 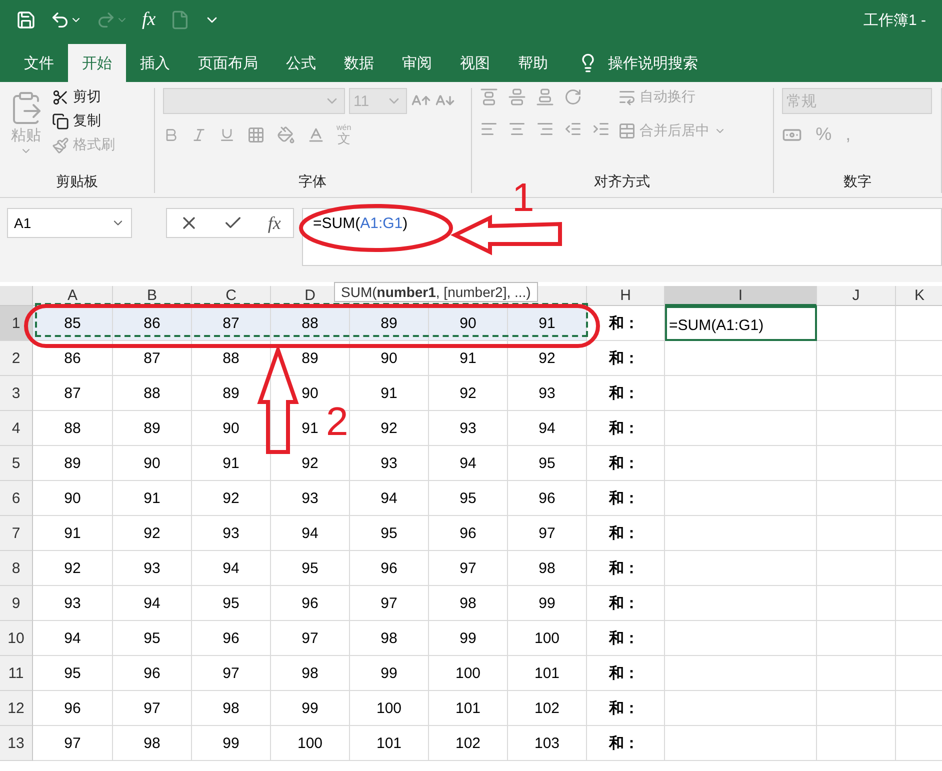 What do you see at coordinates (417, 63) in the screenshot?
I see `ribbon-tab: 审阅` at bounding box center [417, 63].